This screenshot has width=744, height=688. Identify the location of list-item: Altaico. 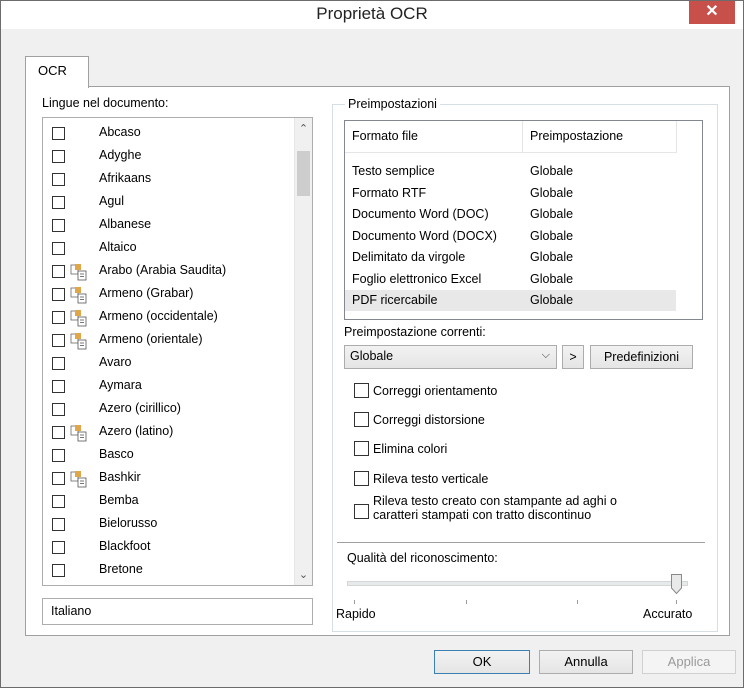
(168, 249).